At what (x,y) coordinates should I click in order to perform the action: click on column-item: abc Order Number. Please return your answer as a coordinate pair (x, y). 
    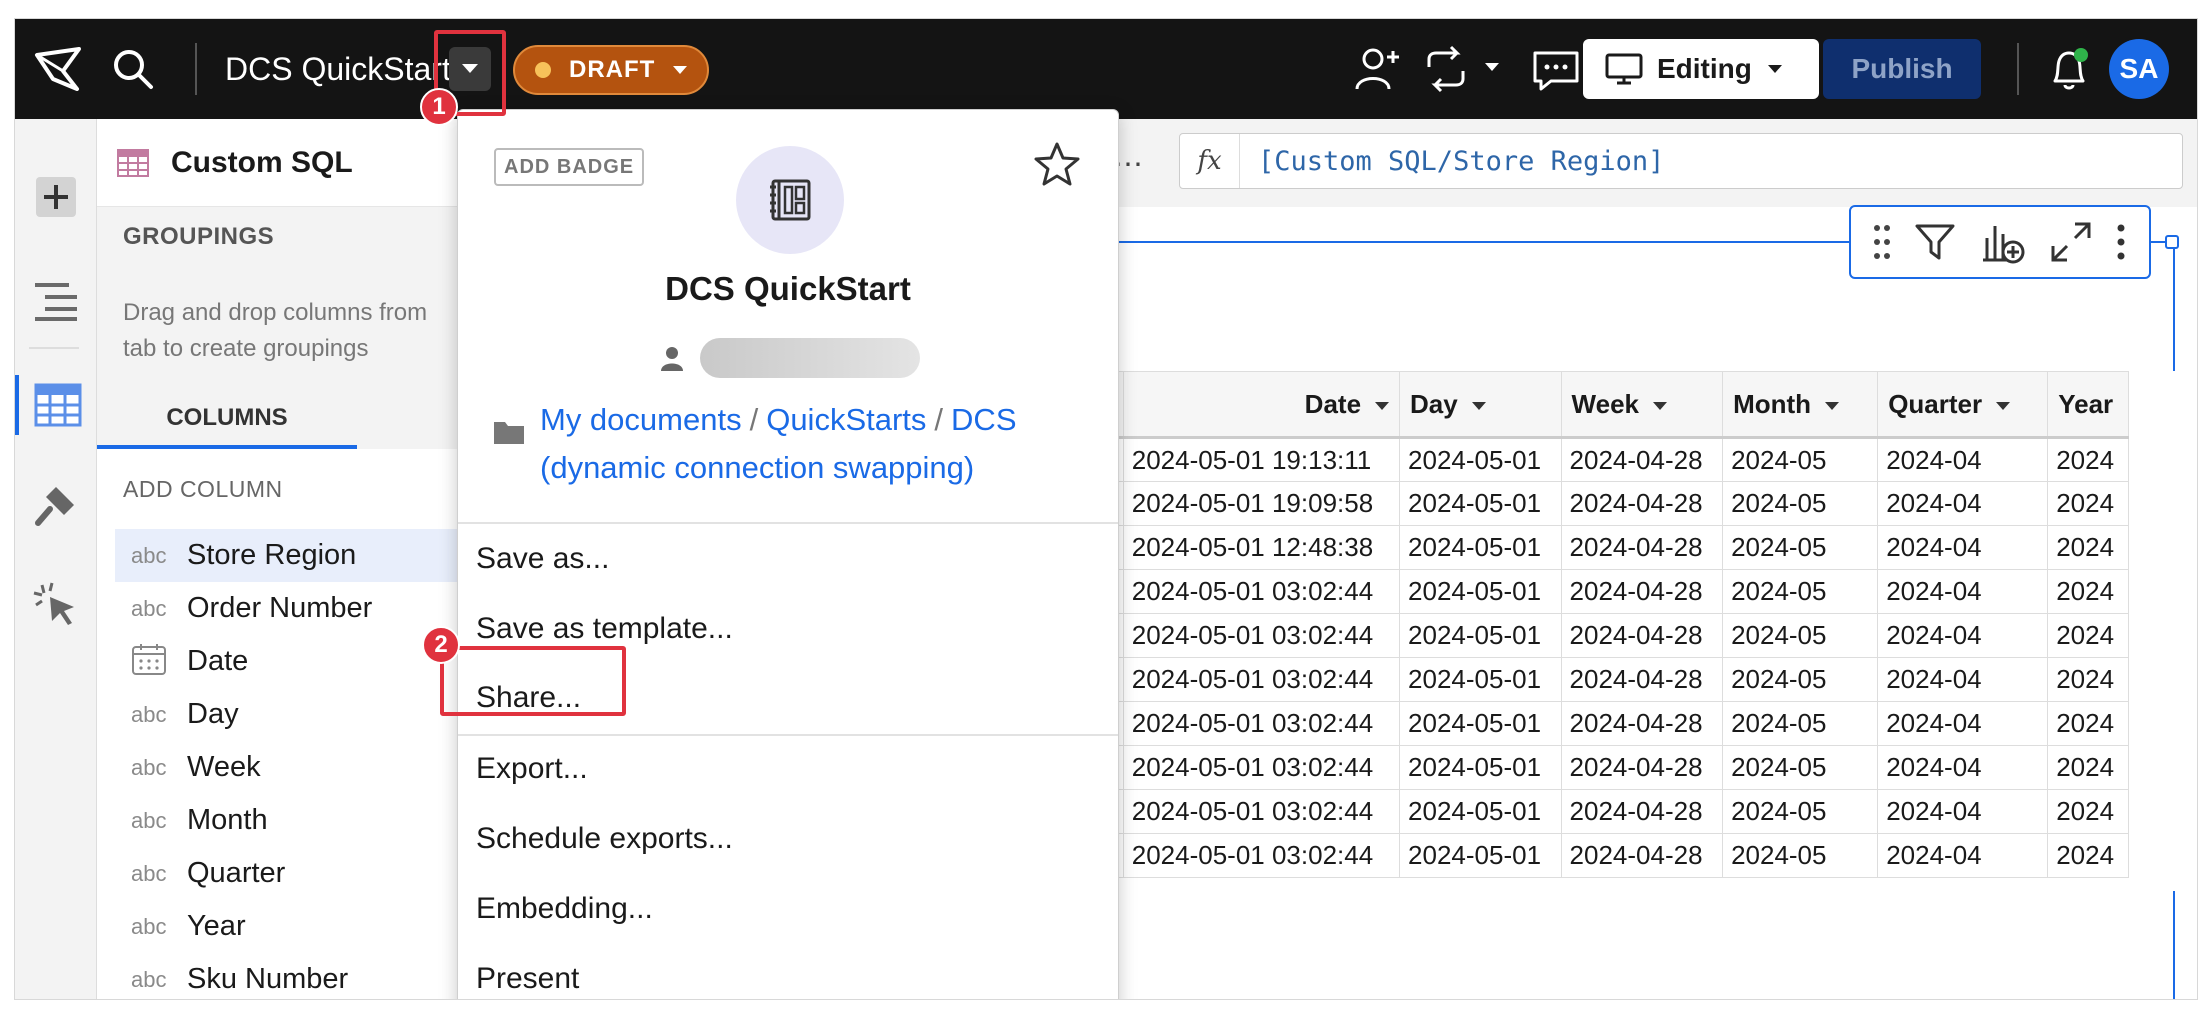
    Looking at the image, I should click on (286, 608).